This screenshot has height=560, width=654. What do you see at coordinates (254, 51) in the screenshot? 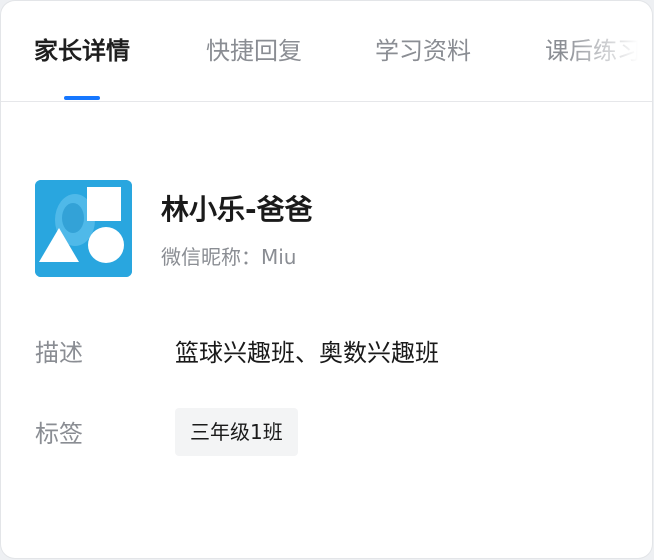
I see `tab-quick-reply: 快捷回复` at bounding box center [254, 51].